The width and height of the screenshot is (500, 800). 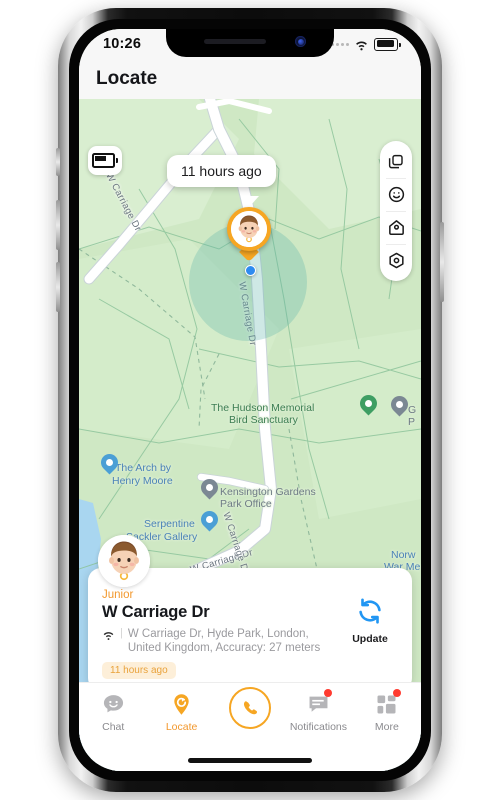 I want to click on geofence-icon-button, so click(x=396, y=260).